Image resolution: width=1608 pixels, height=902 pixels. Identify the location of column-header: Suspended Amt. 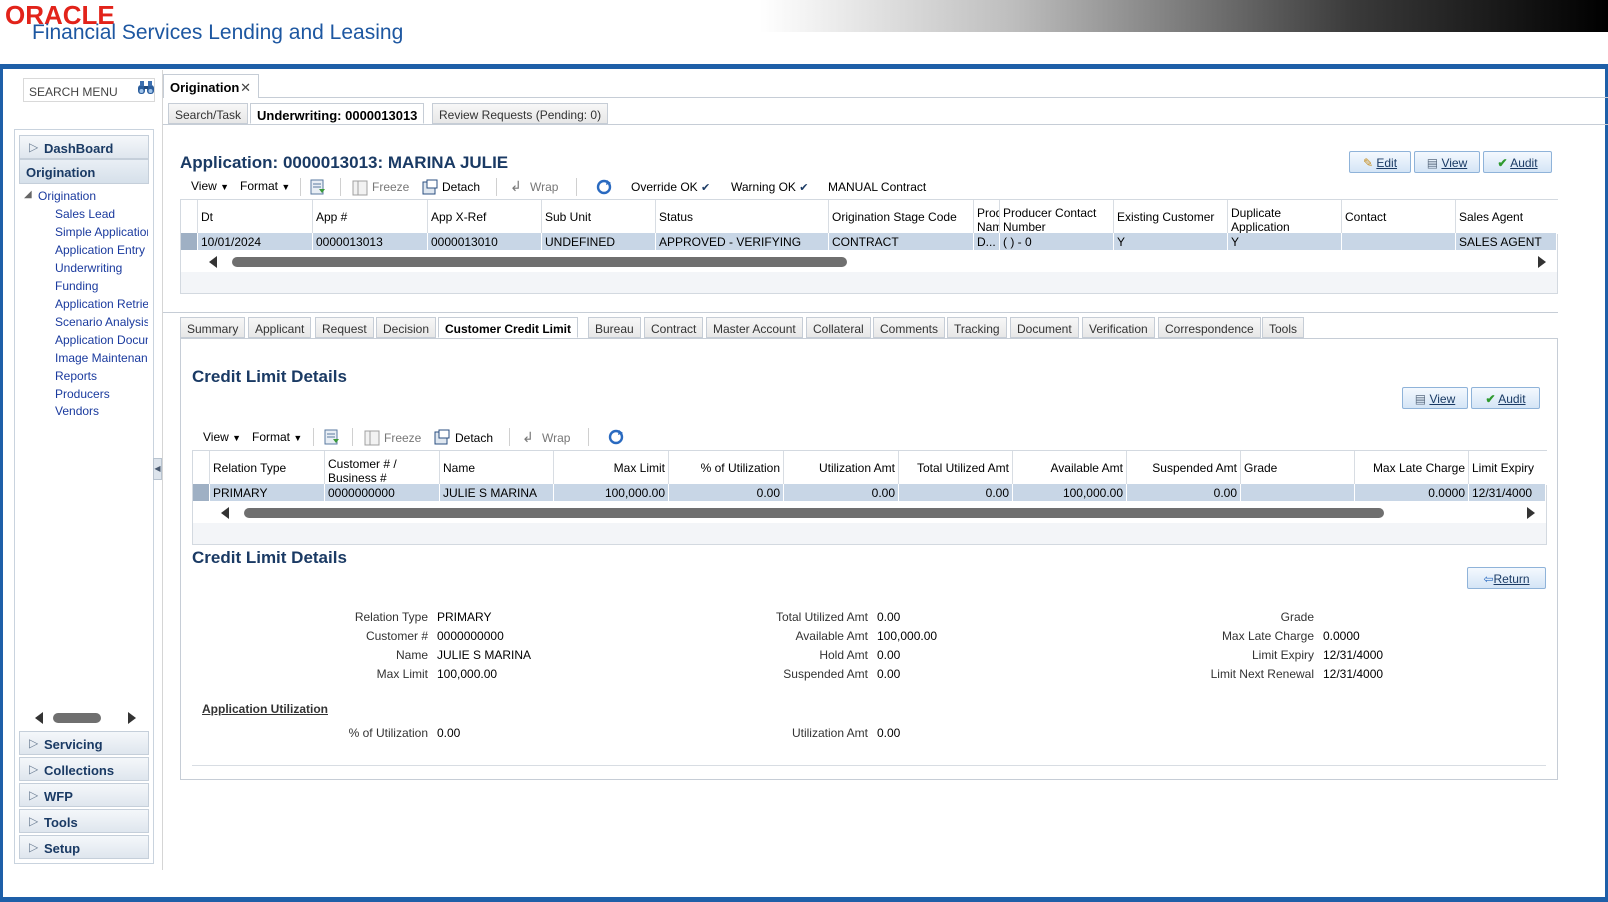
(1184, 468).